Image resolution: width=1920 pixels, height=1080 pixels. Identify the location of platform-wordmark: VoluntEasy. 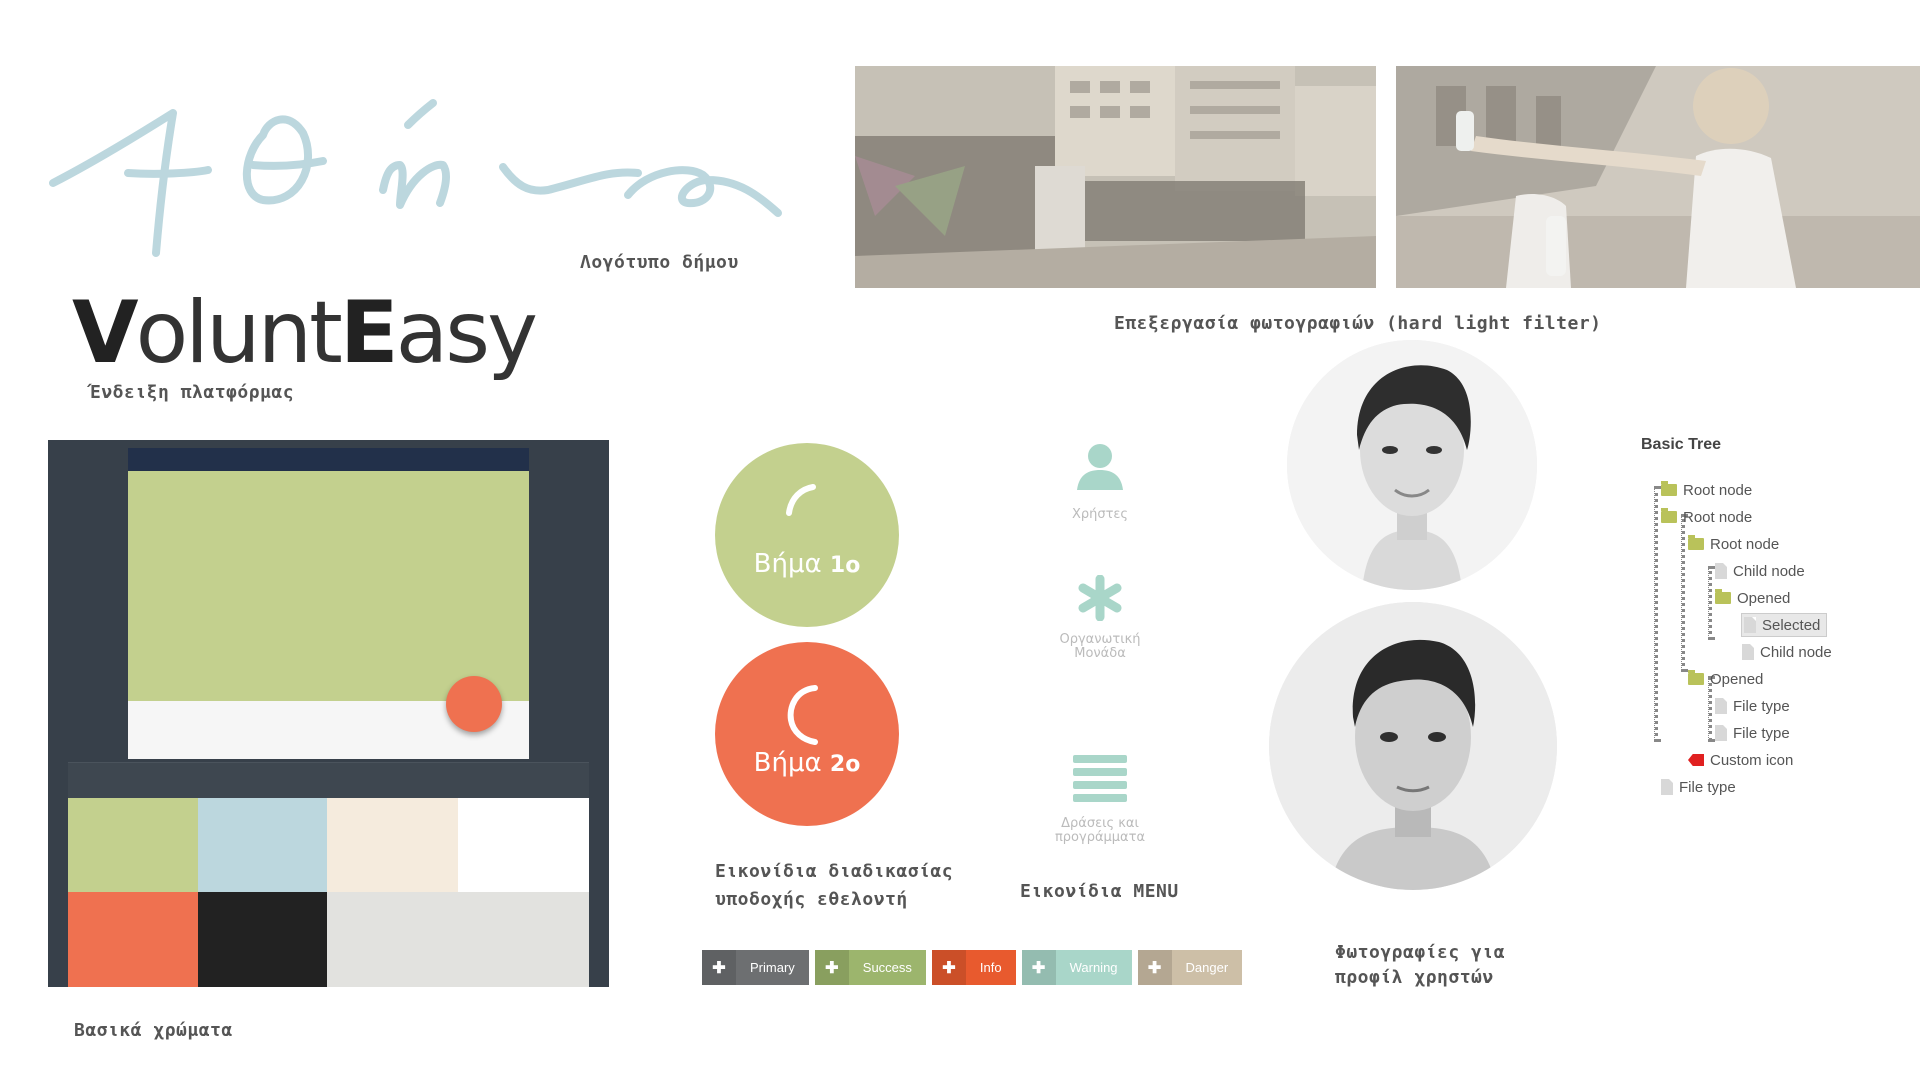
(305, 333).